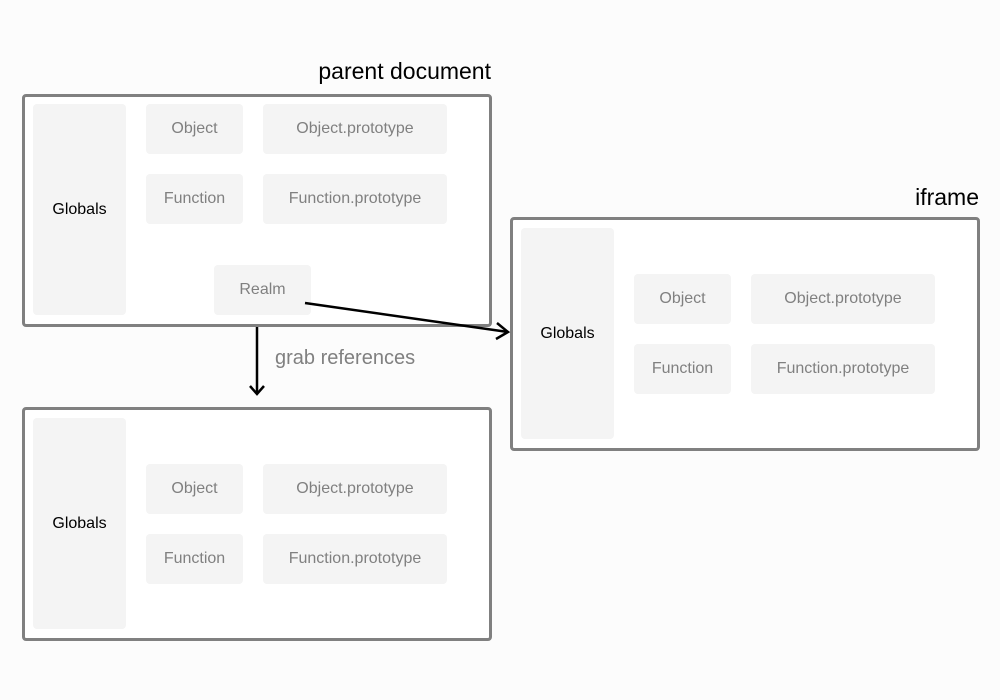 Image resolution: width=1000 pixels, height=700 pixels. I want to click on grab-references-arrow, so click(257, 361).